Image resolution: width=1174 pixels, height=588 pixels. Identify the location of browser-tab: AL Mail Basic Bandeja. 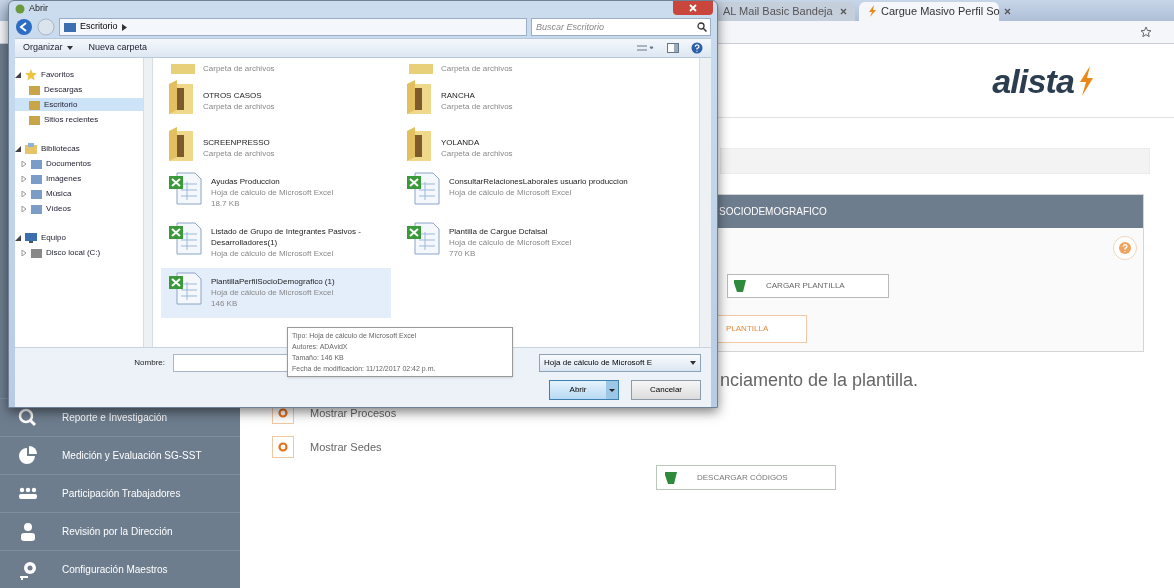
(785, 11).